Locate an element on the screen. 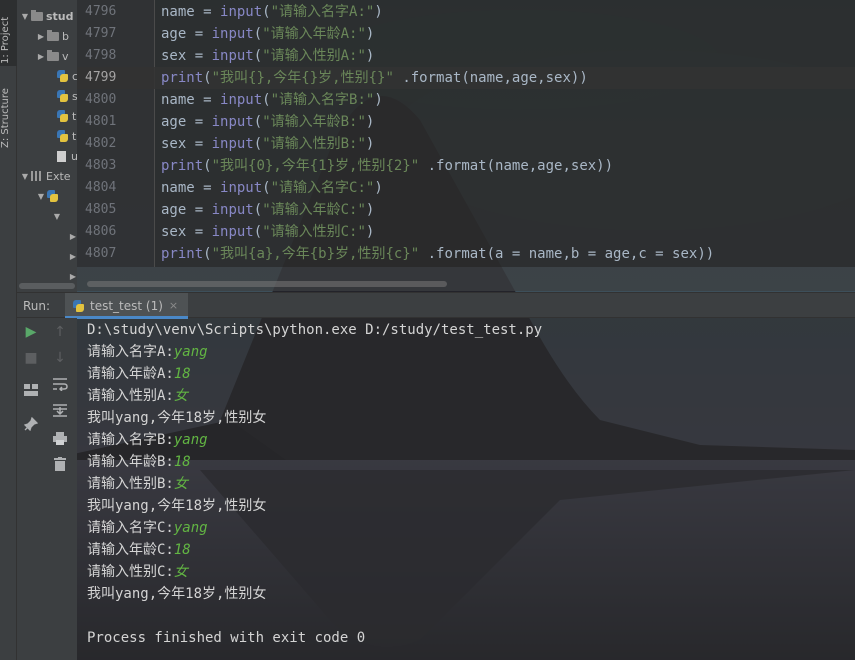 This screenshot has height=660, width=855. code-line: 4805 age = input("请输入年龄C:") is located at coordinates (466, 210).